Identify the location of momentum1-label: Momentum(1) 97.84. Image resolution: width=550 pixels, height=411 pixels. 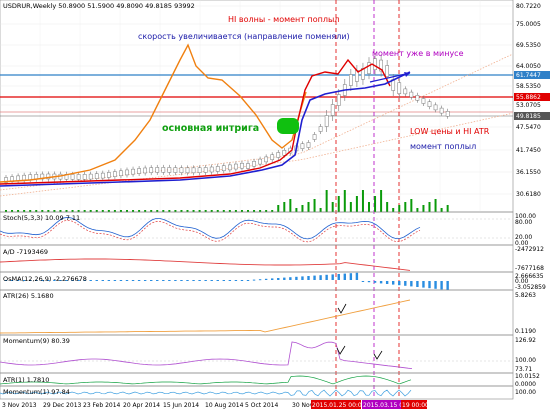
(36, 392).